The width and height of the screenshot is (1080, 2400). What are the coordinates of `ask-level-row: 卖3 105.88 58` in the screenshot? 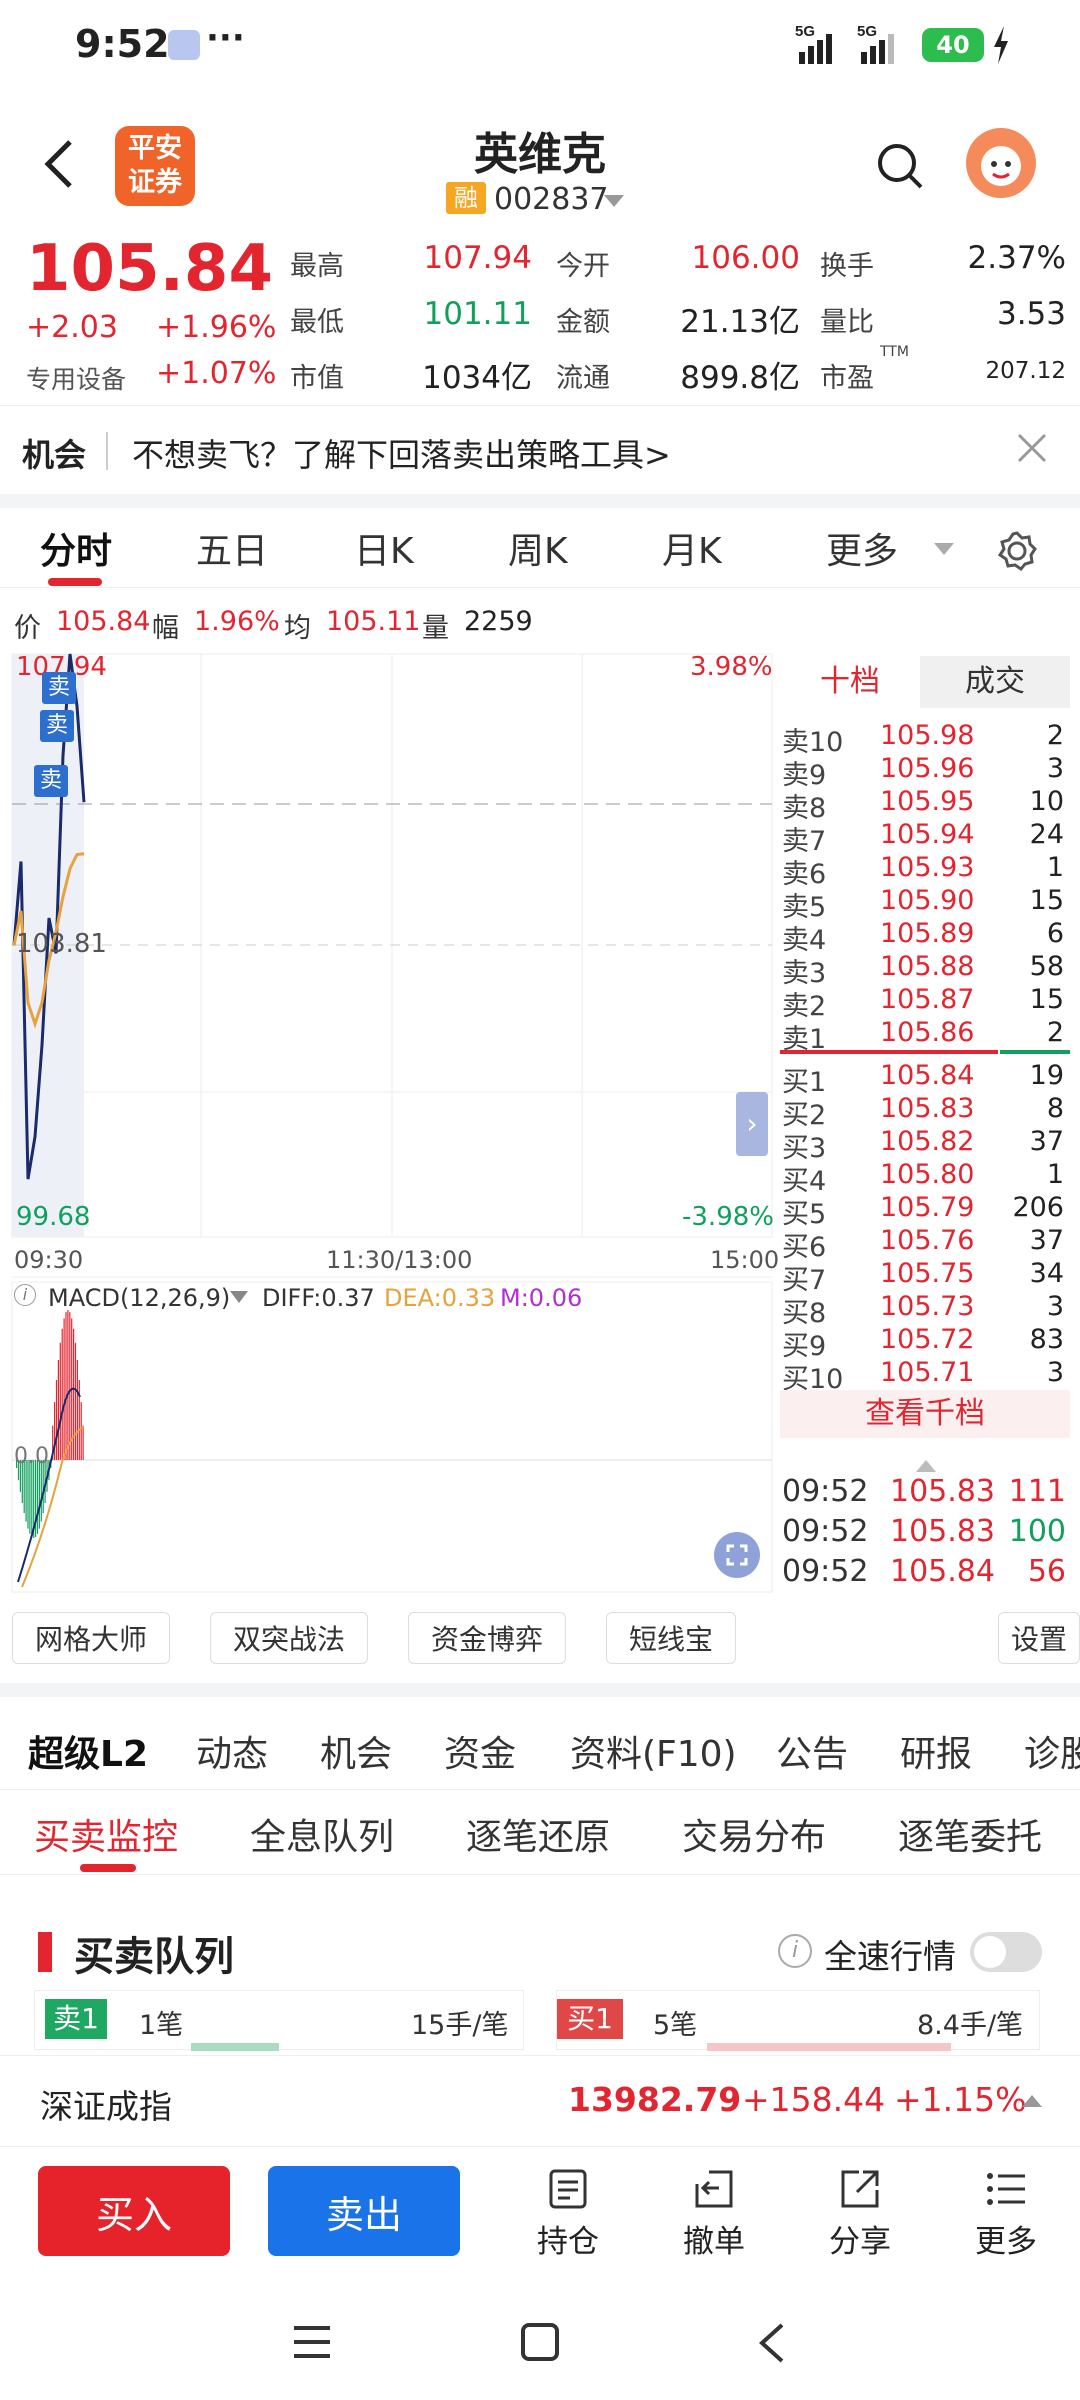 It's located at (925, 970).